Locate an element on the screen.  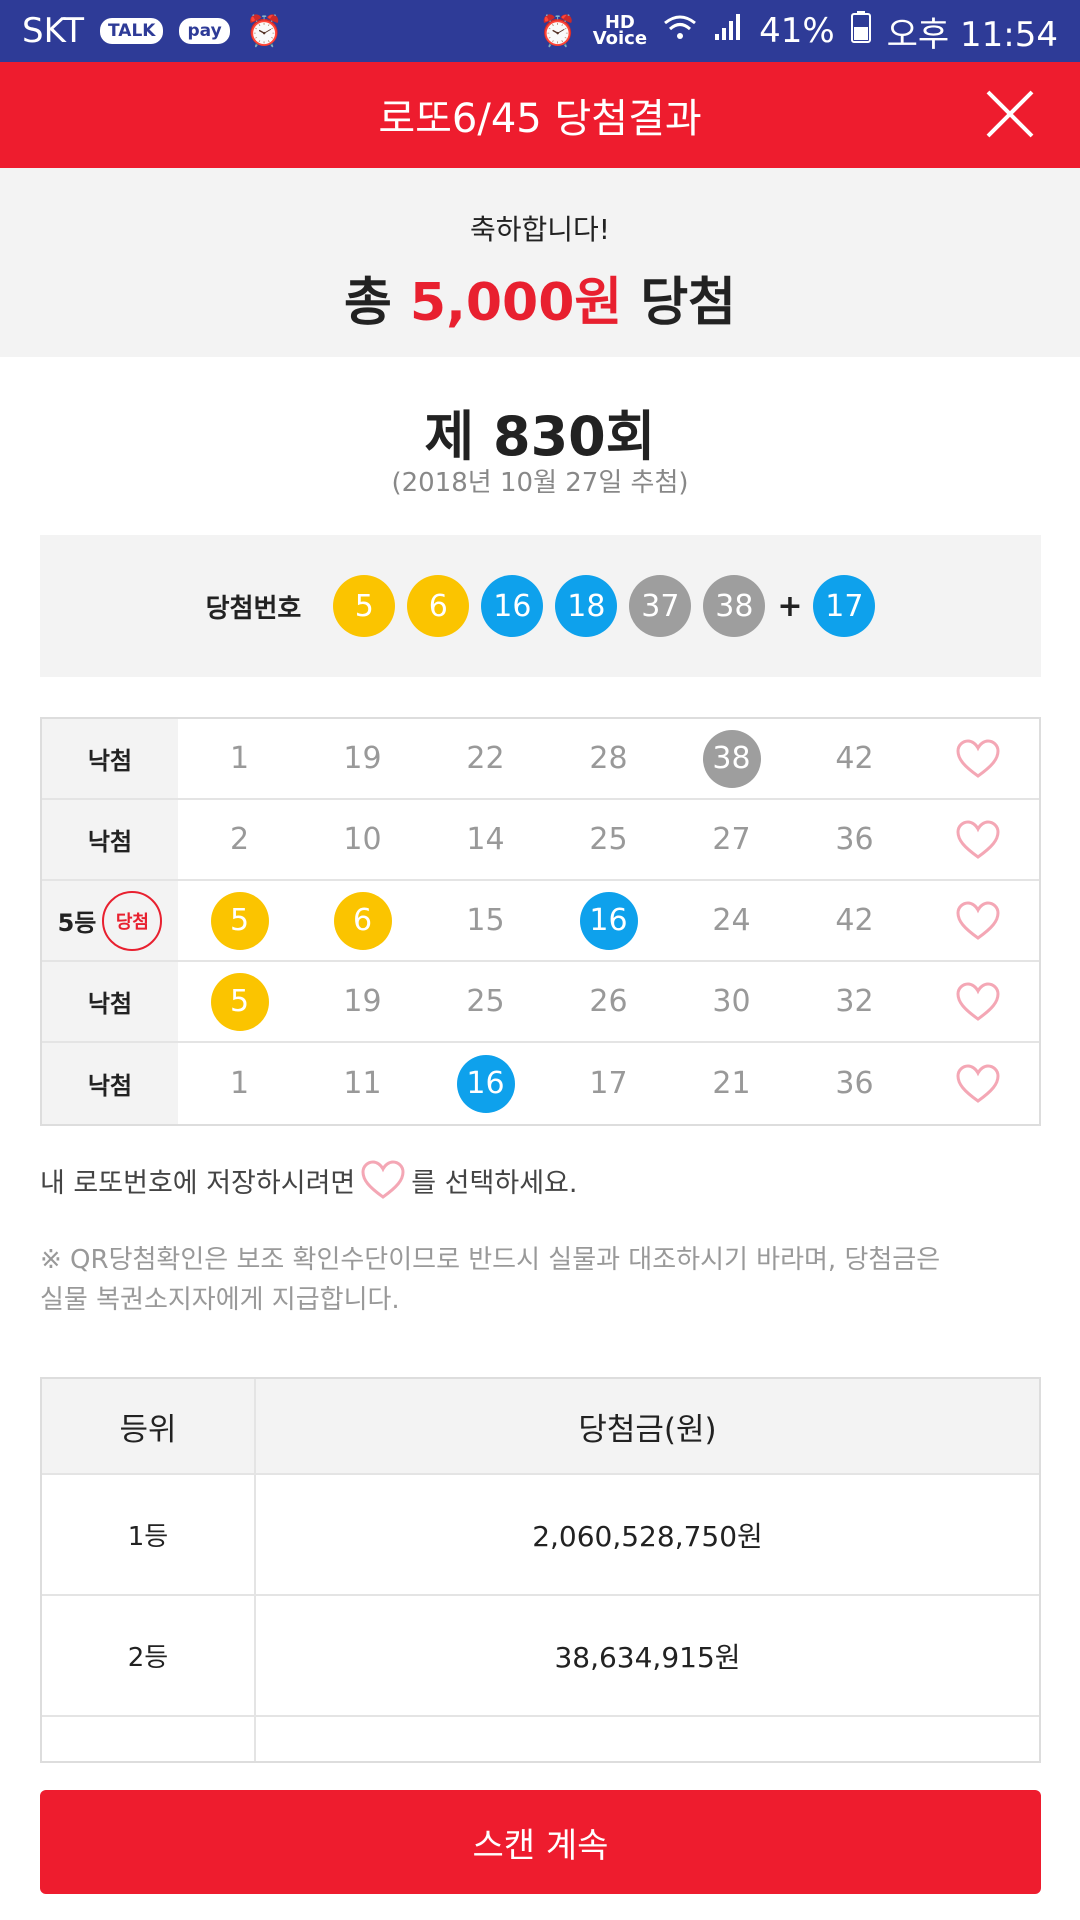
ticket-row: 낙첨 2 10 14 25 27 36 is located at coordinates (540, 840).